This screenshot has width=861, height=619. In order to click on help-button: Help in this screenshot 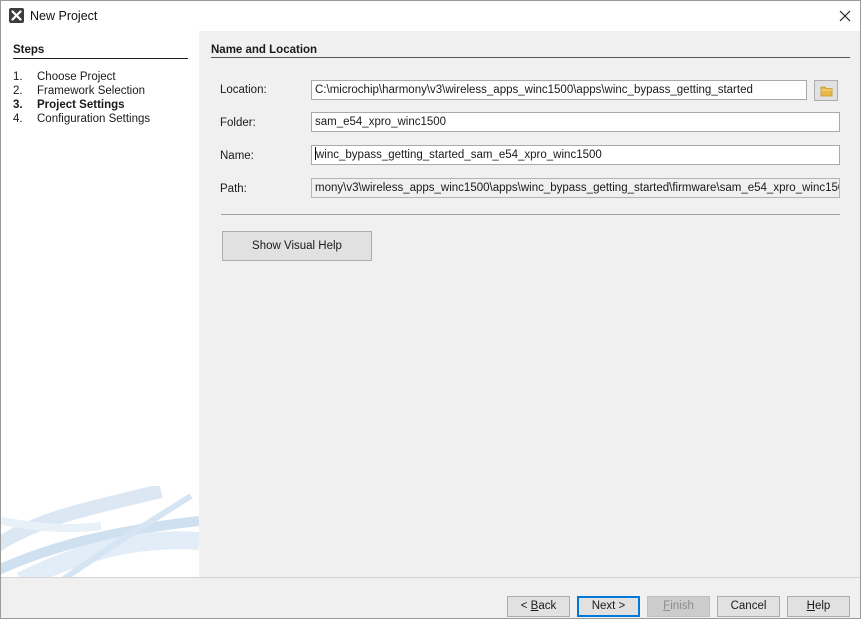, I will do `click(818, 606)`.